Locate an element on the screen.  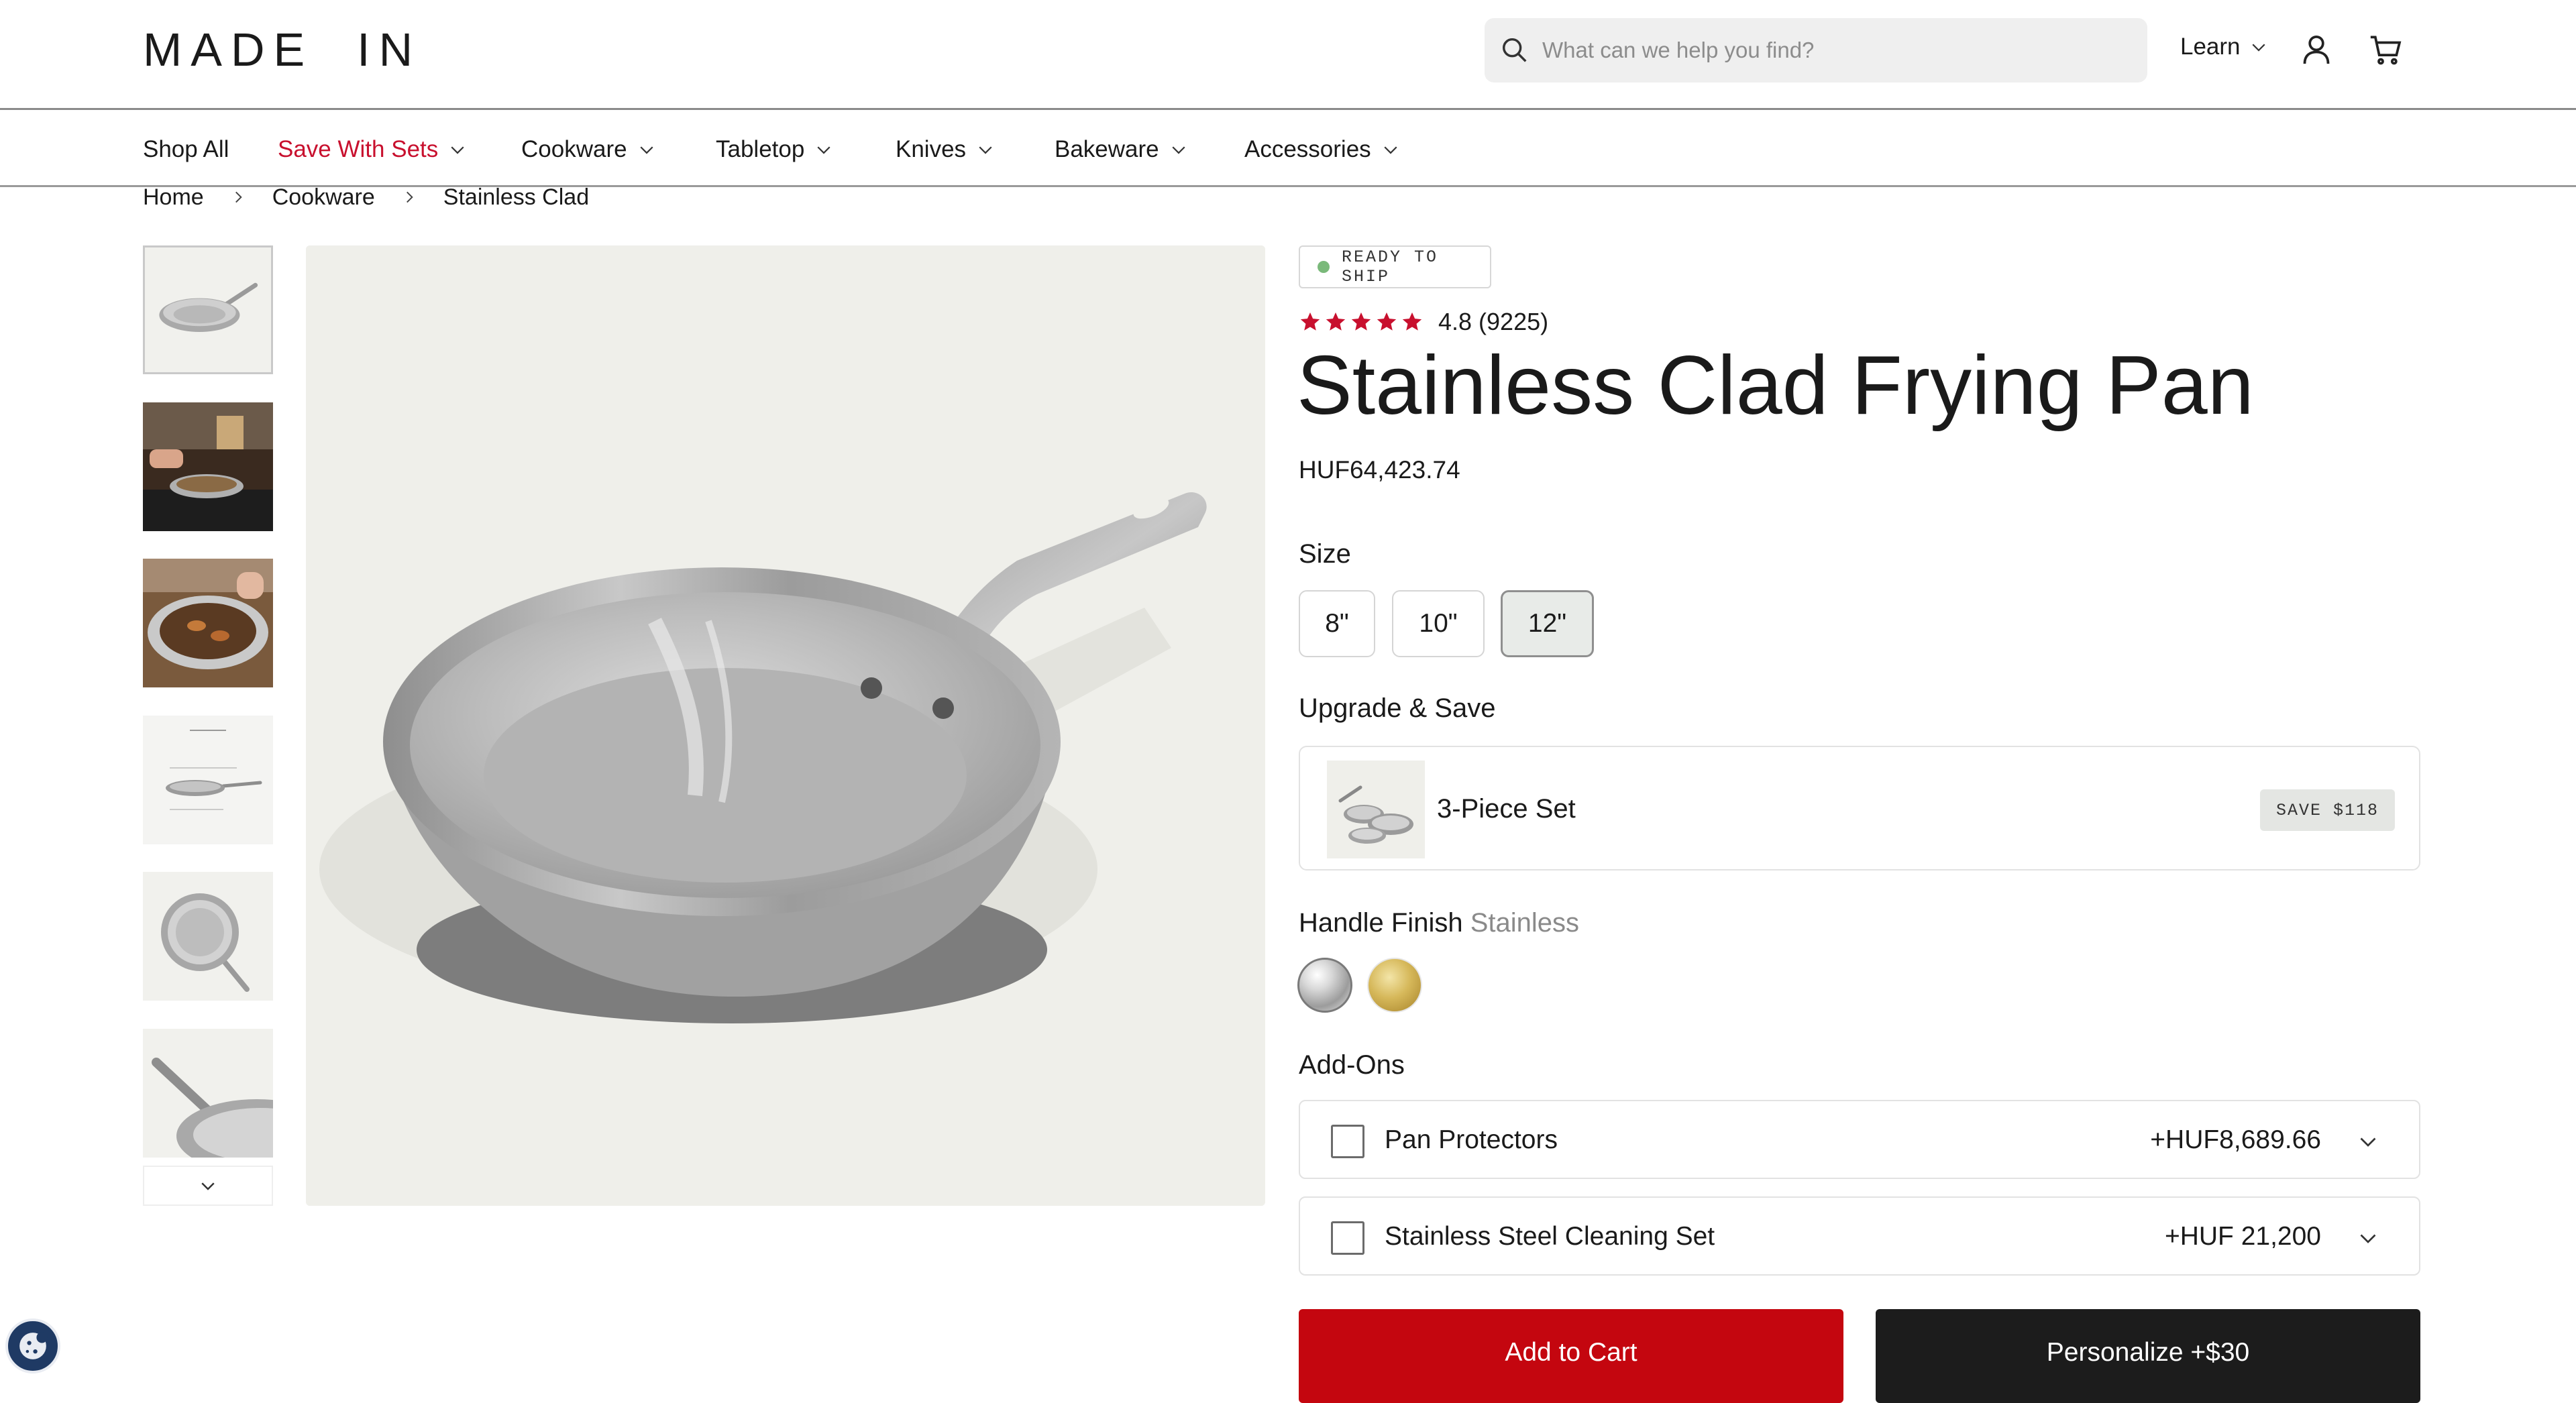
handle-finish-label: Handle Finish Stainless is located at coordinates (1439, 923).